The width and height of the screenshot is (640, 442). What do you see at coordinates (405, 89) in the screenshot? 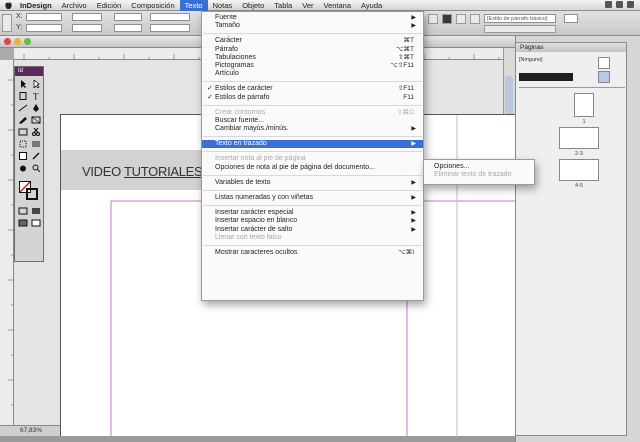
I see `menu-item-shortcut: ⇧F11` at bounding box center [405, 89].